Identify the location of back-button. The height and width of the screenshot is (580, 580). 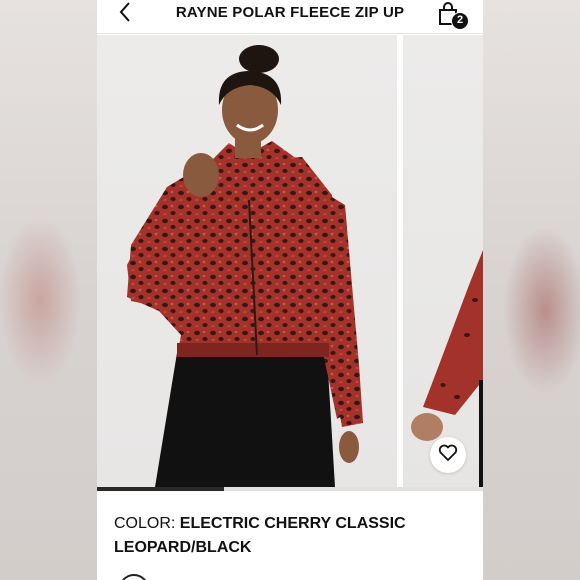
(125, 14).